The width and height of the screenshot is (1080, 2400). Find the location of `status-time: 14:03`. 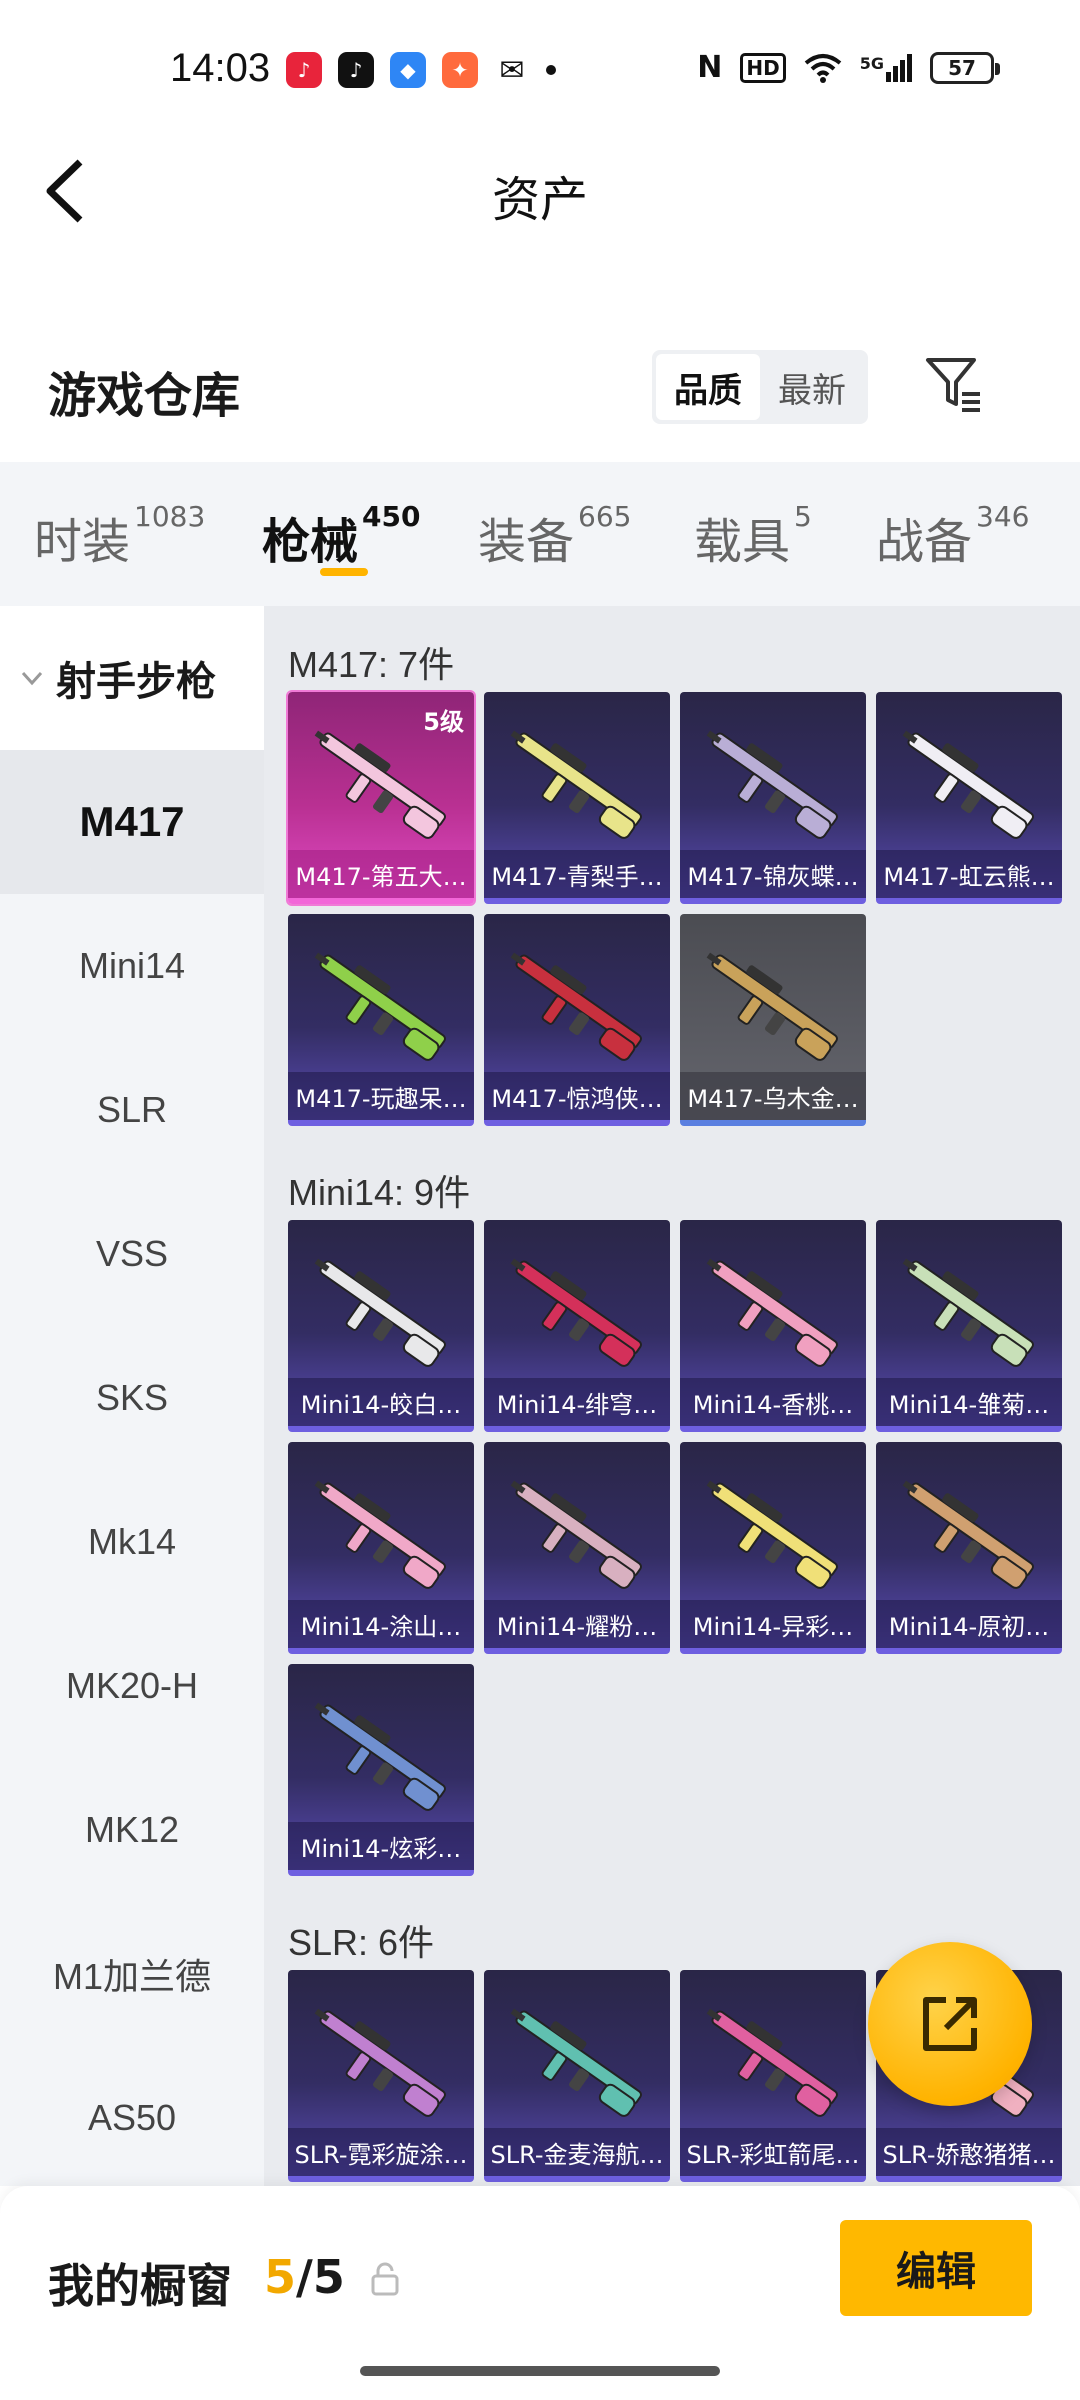

status-time: 14:03 is located at coordinates (220, 68).